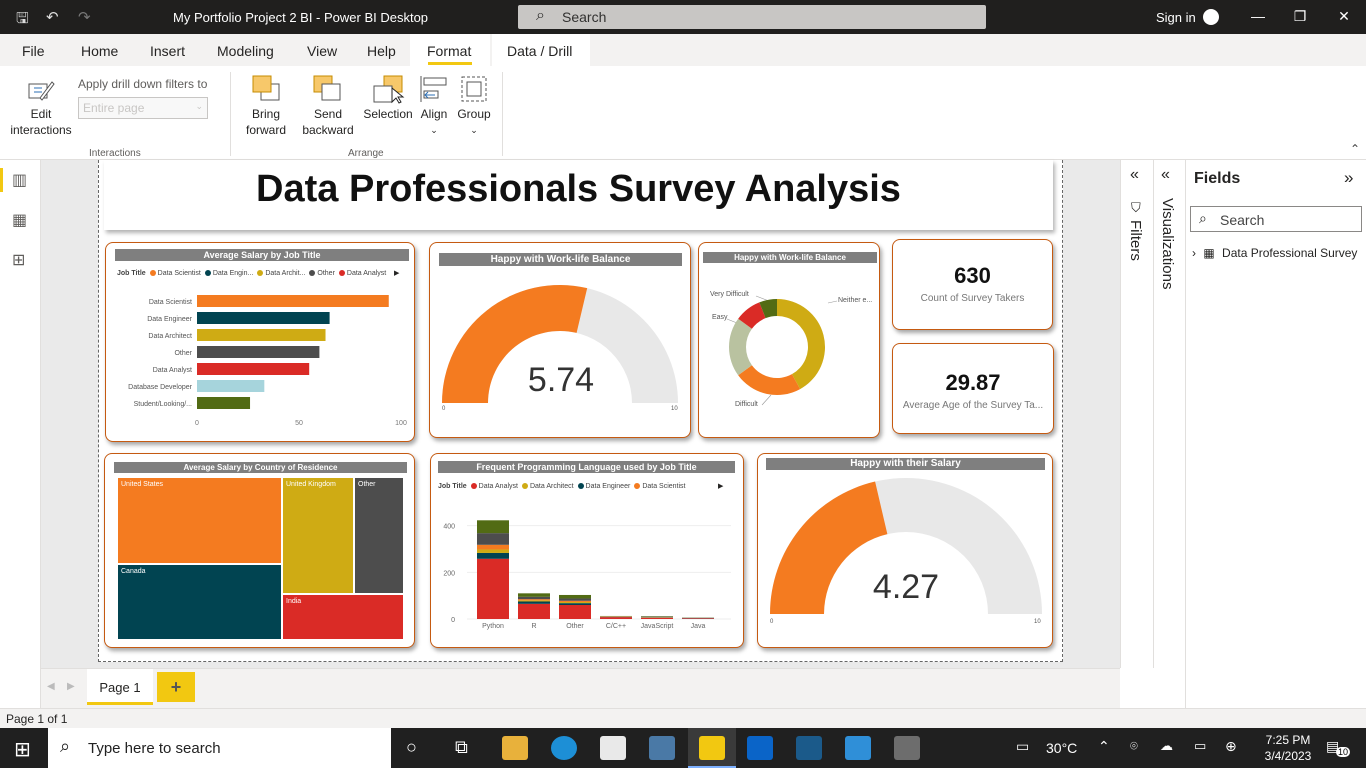 The width and height of the screenshot is (1366, 768). I want to click on collapse-fields-icon: », so click(1348, 178).